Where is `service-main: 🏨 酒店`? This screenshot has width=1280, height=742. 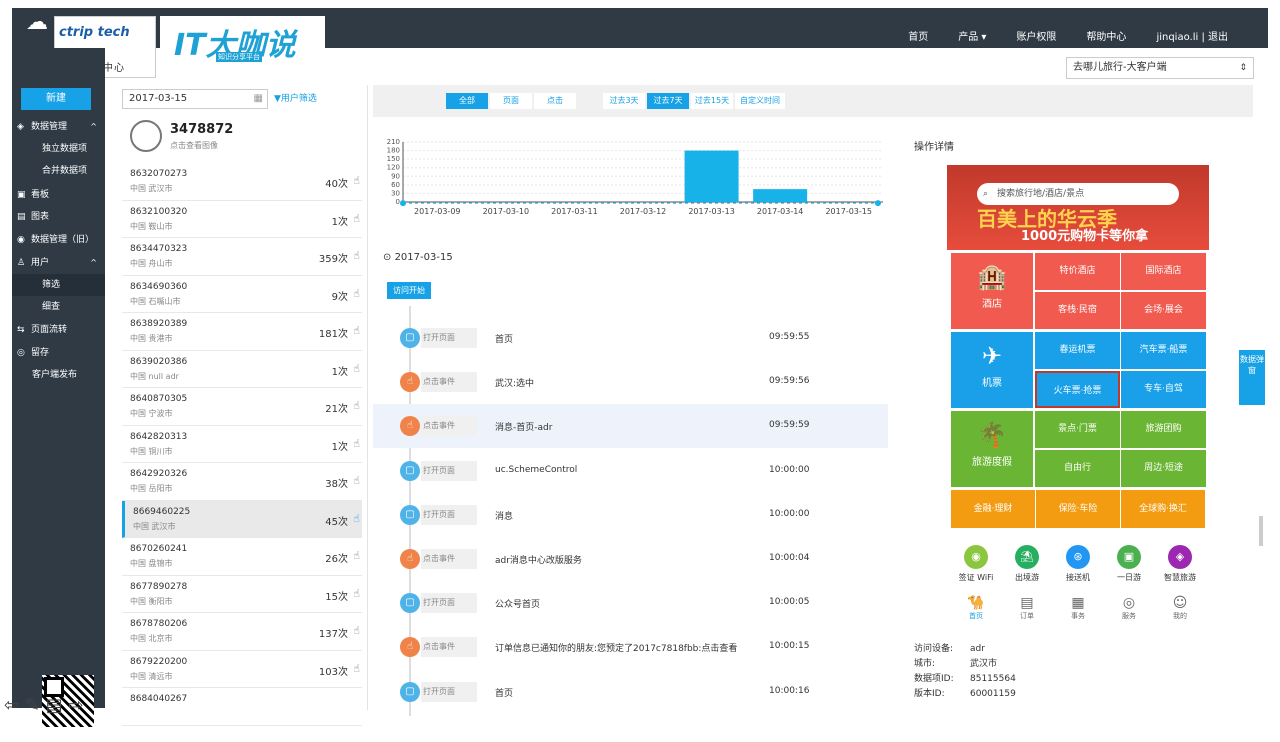 service-main: 🏨 酒店 is located at coordinates (992, 291).